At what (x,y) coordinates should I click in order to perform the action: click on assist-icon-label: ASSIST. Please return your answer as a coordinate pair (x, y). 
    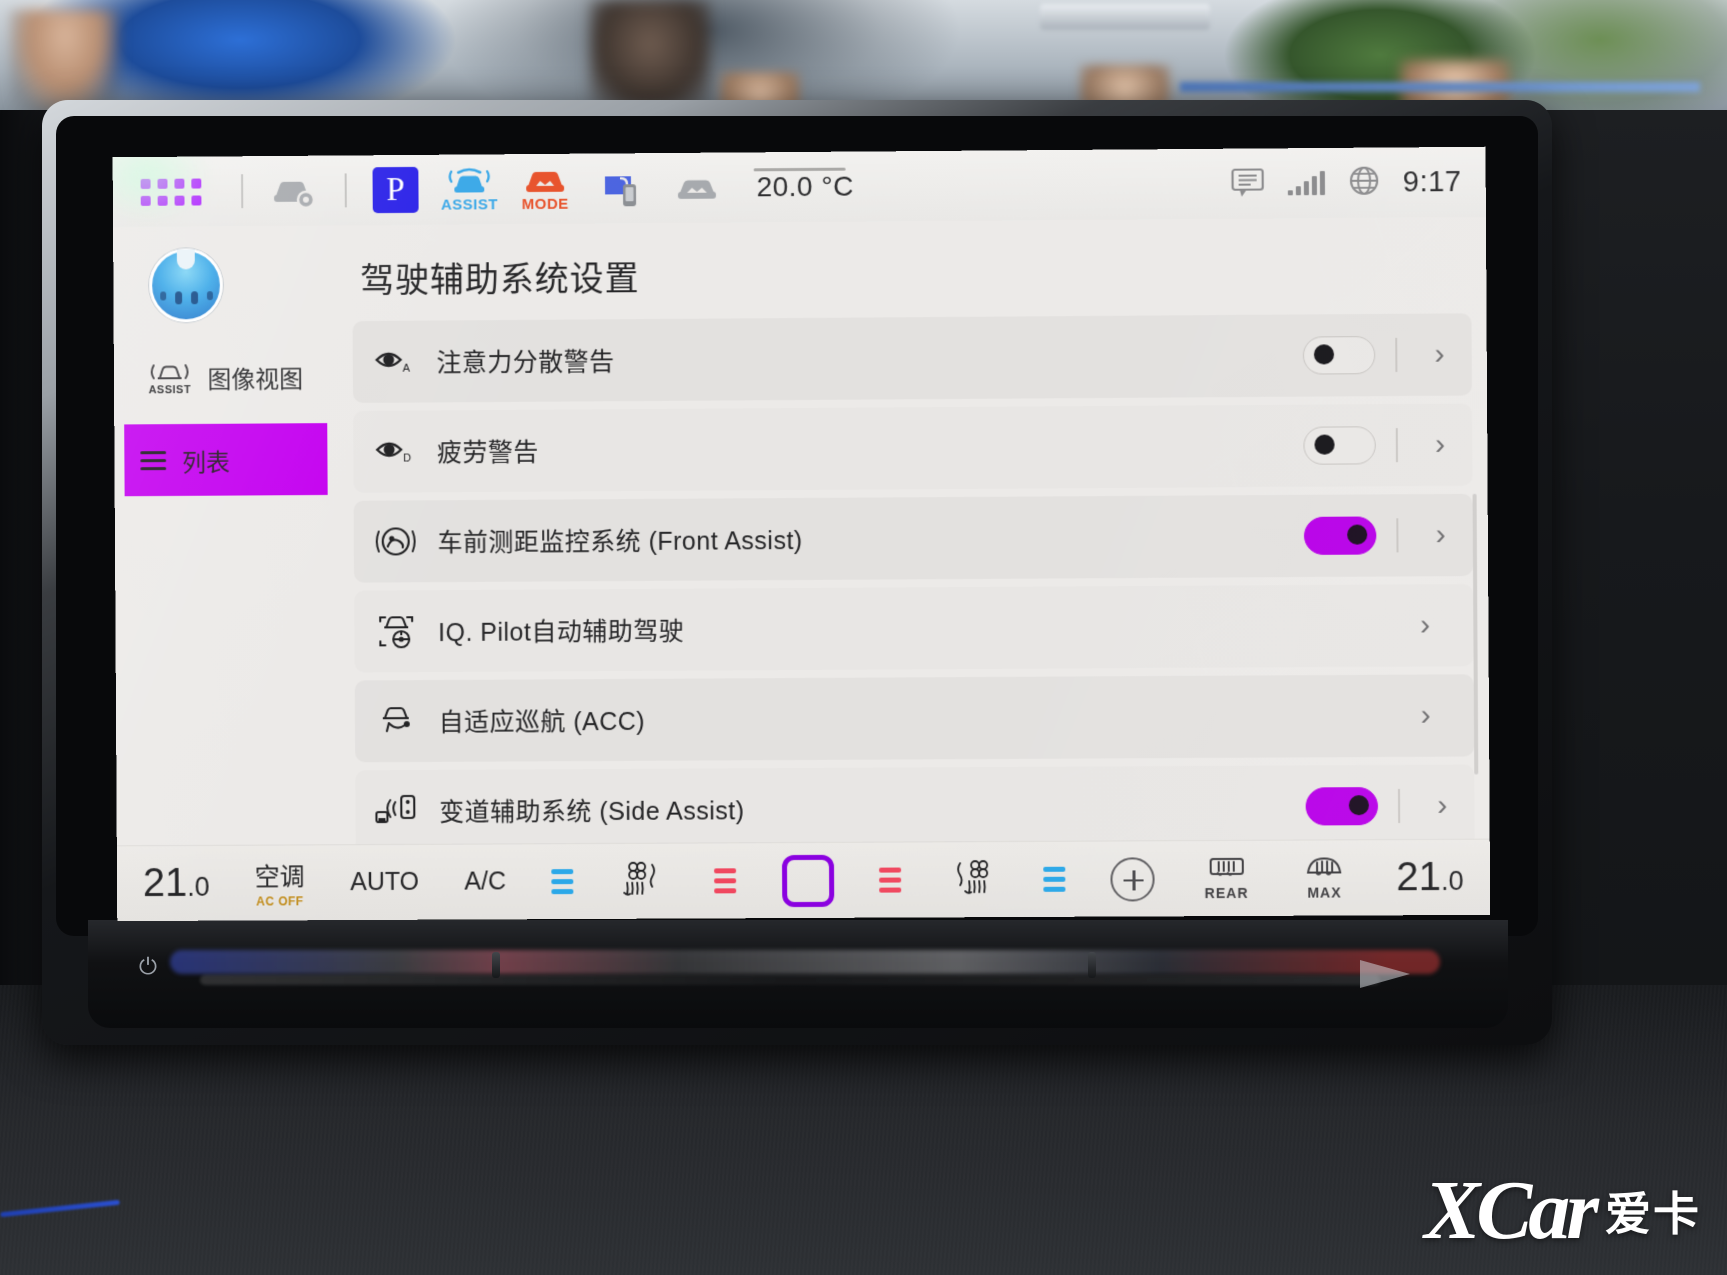
    Looking at the image, I should click on (469, 205).